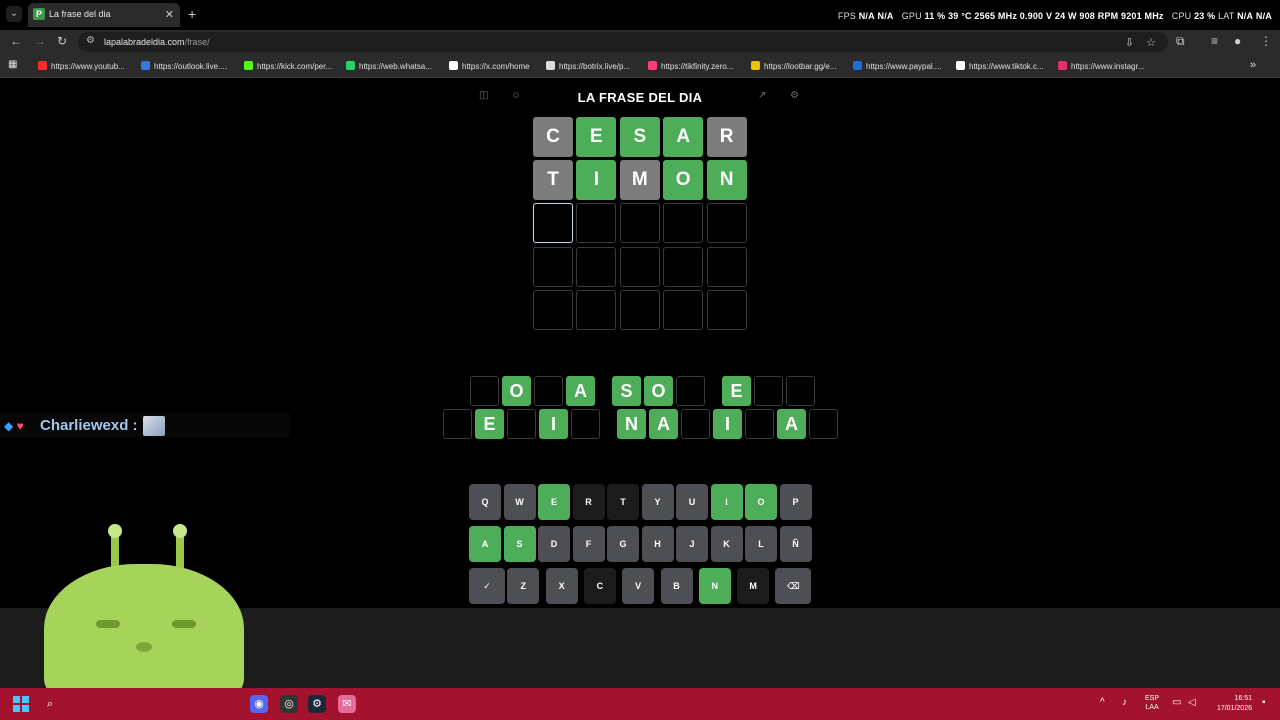 The width and height of the screenshot is (1280, 720). I want to click on menu-icon: ⋮, so click(1266, 41).